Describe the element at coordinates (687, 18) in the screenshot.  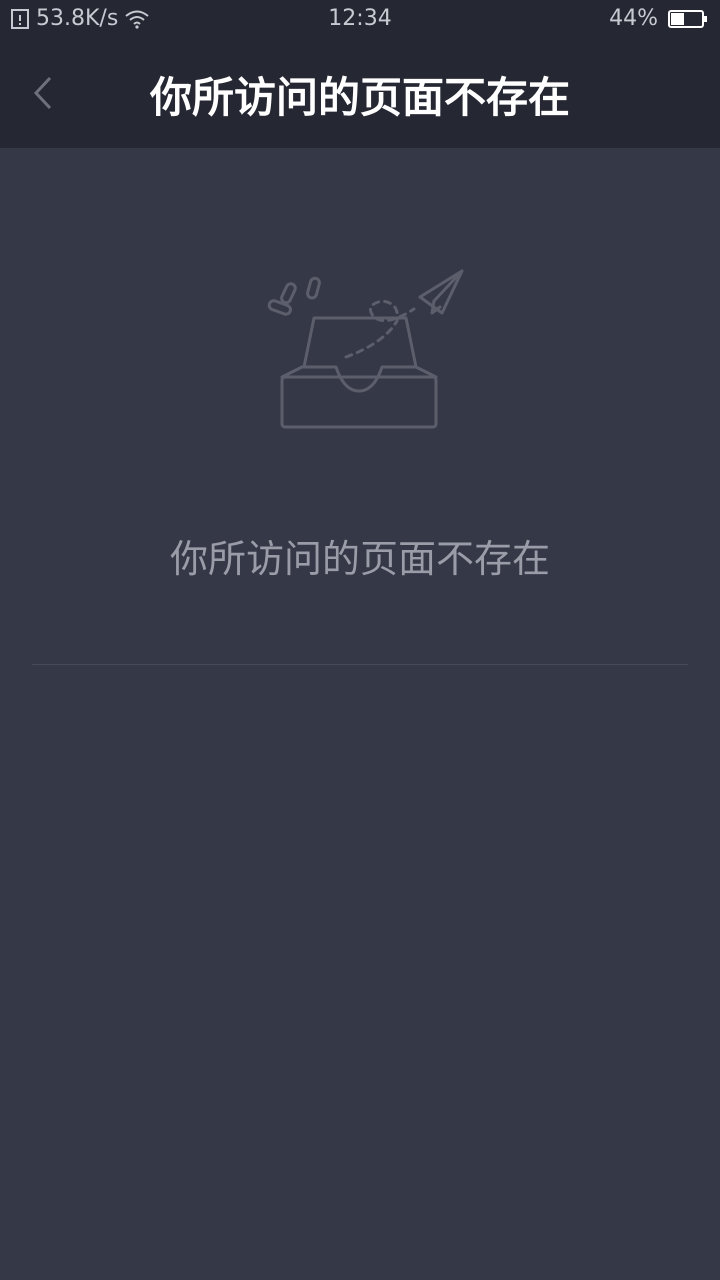
I see `battery-icon` at that location.